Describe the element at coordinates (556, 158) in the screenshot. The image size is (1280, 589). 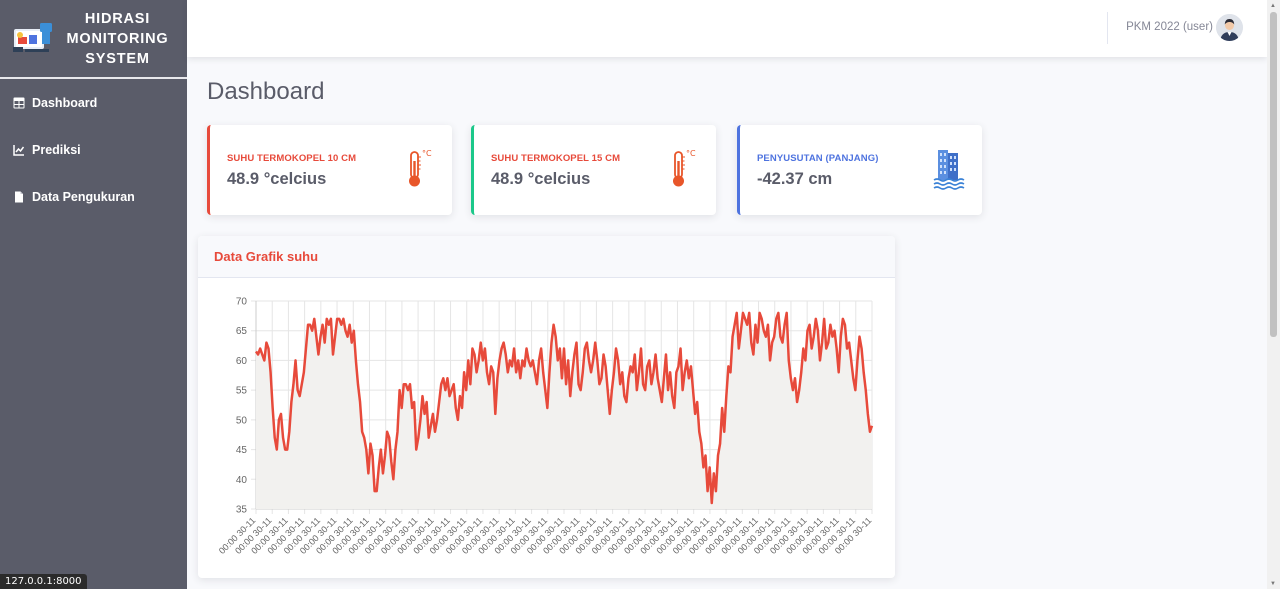
I see `card-label: SUHU TERMOKOPEL 15 CM` at that location.